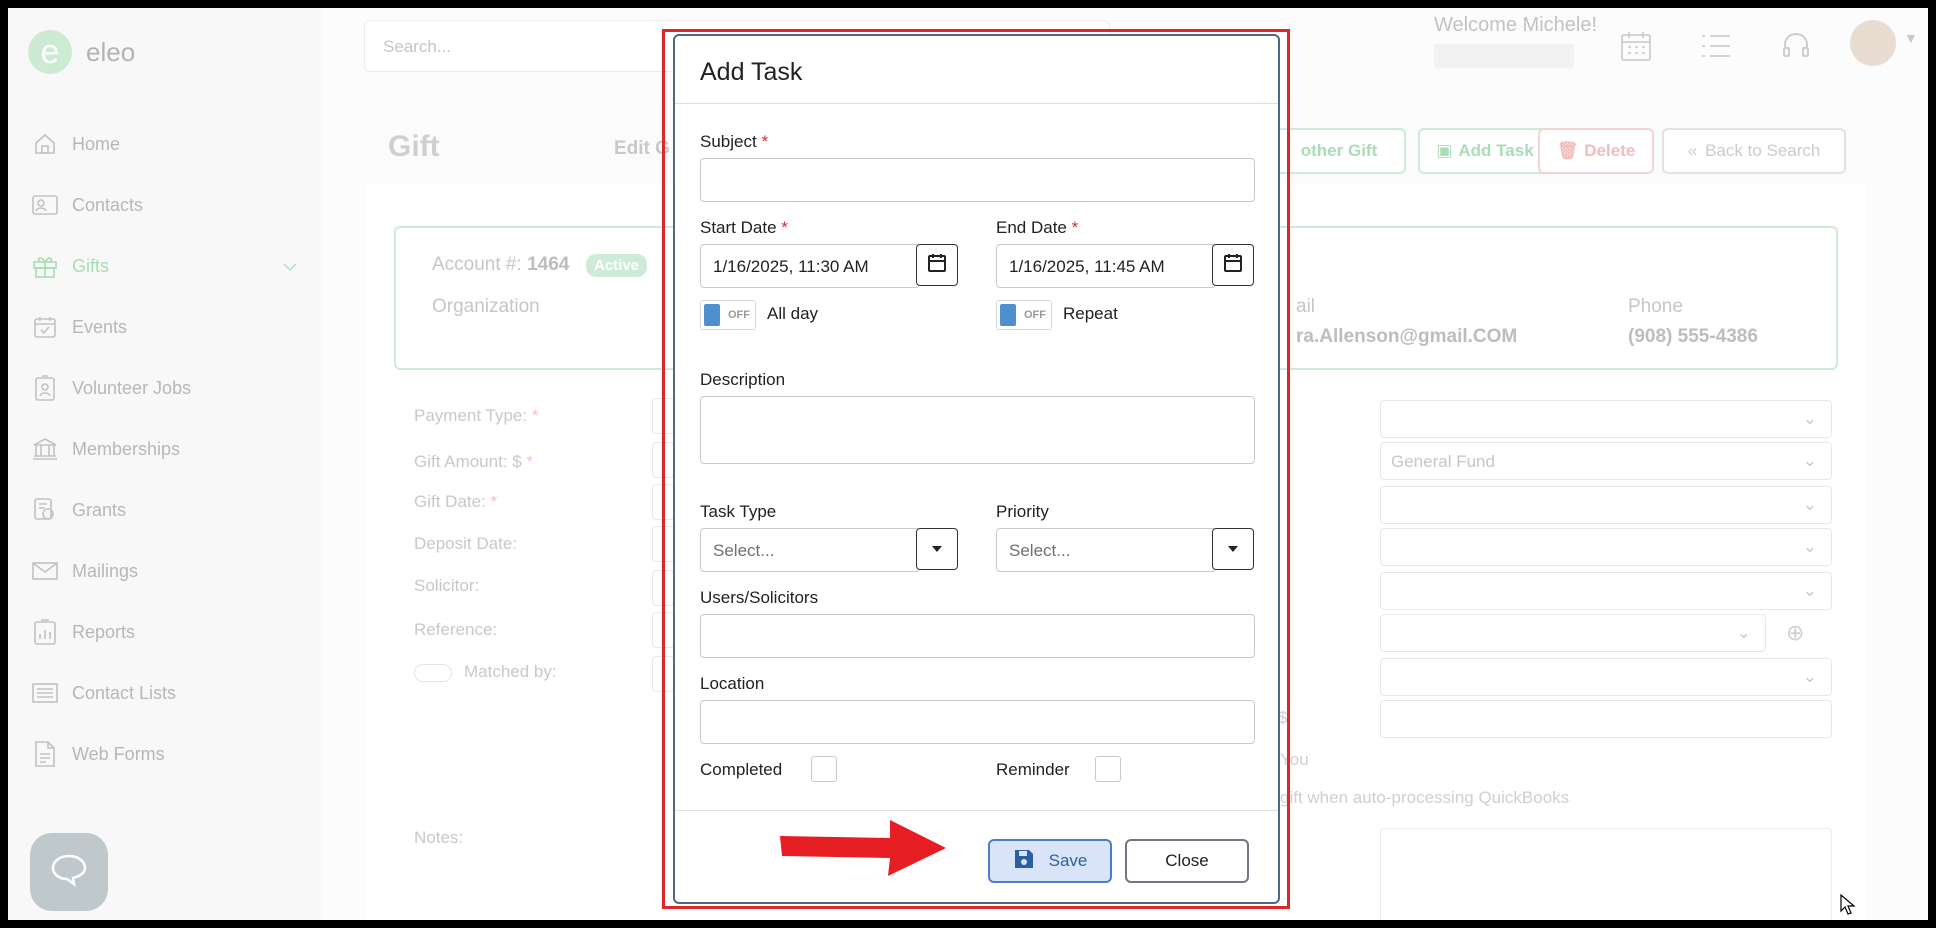  I want to click on subject-label: Subject *, so click(734, 142).